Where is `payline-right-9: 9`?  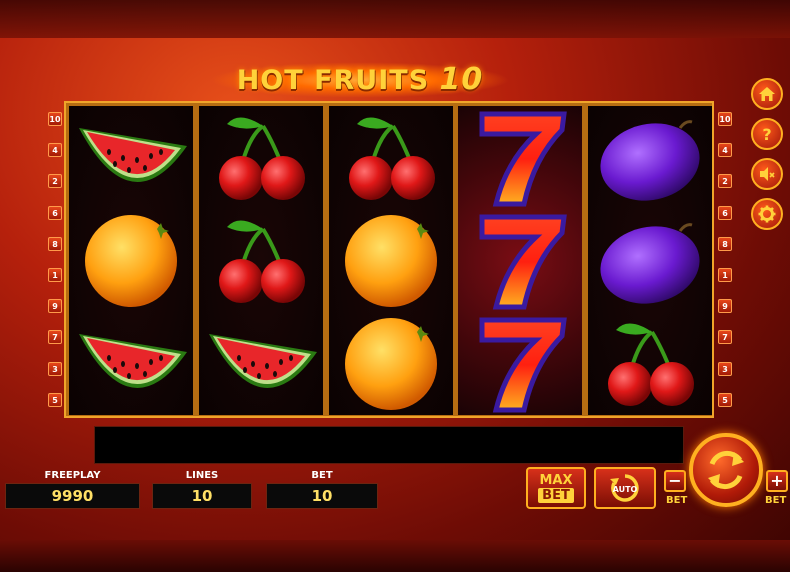 payline-right-9: 9 is located at coordinates (725, 306).